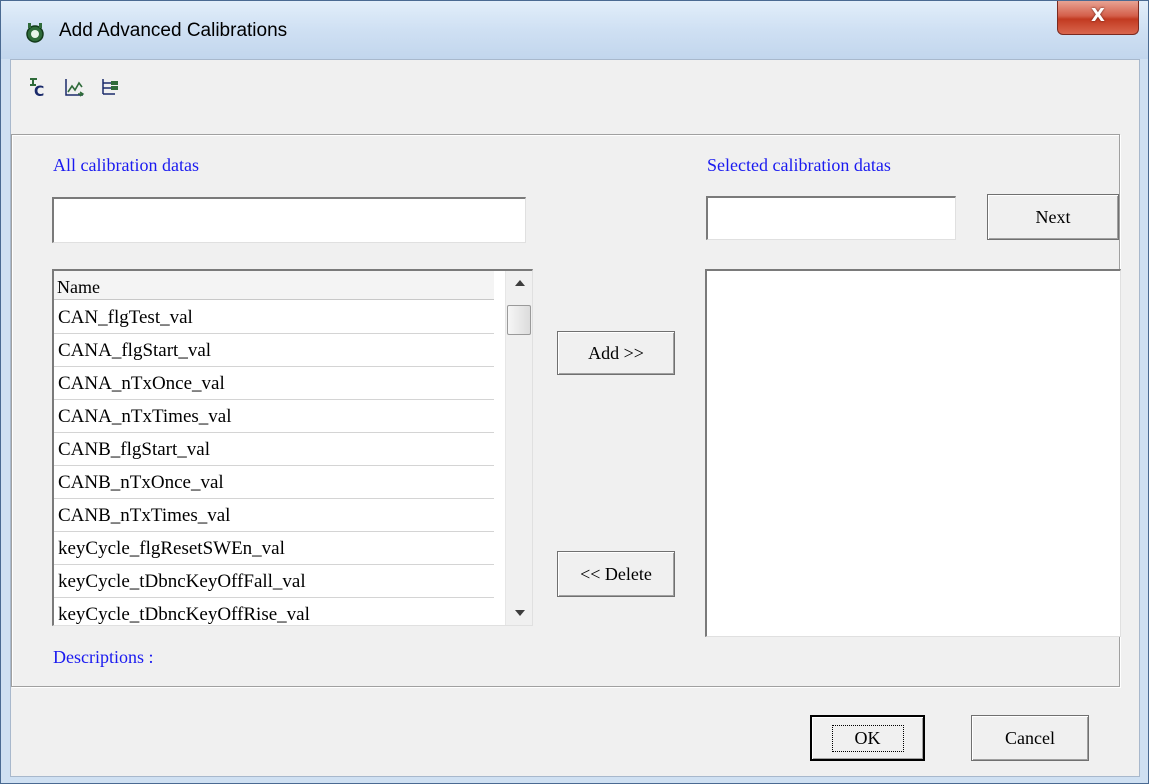 This screenshot has width=1149, height=784. I want to click on next-button-label: Next, so click(1053, 216).